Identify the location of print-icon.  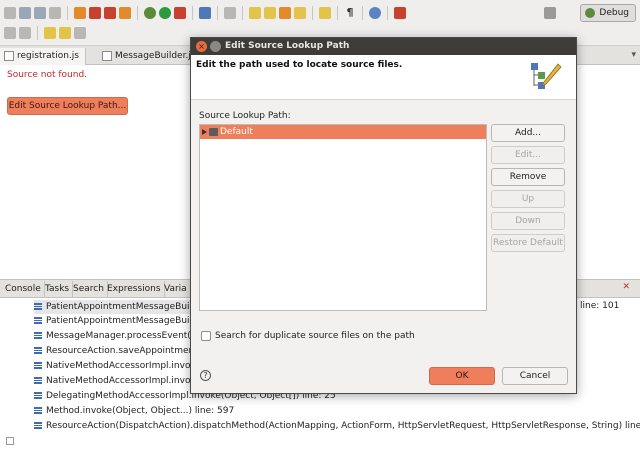
(55, 13).